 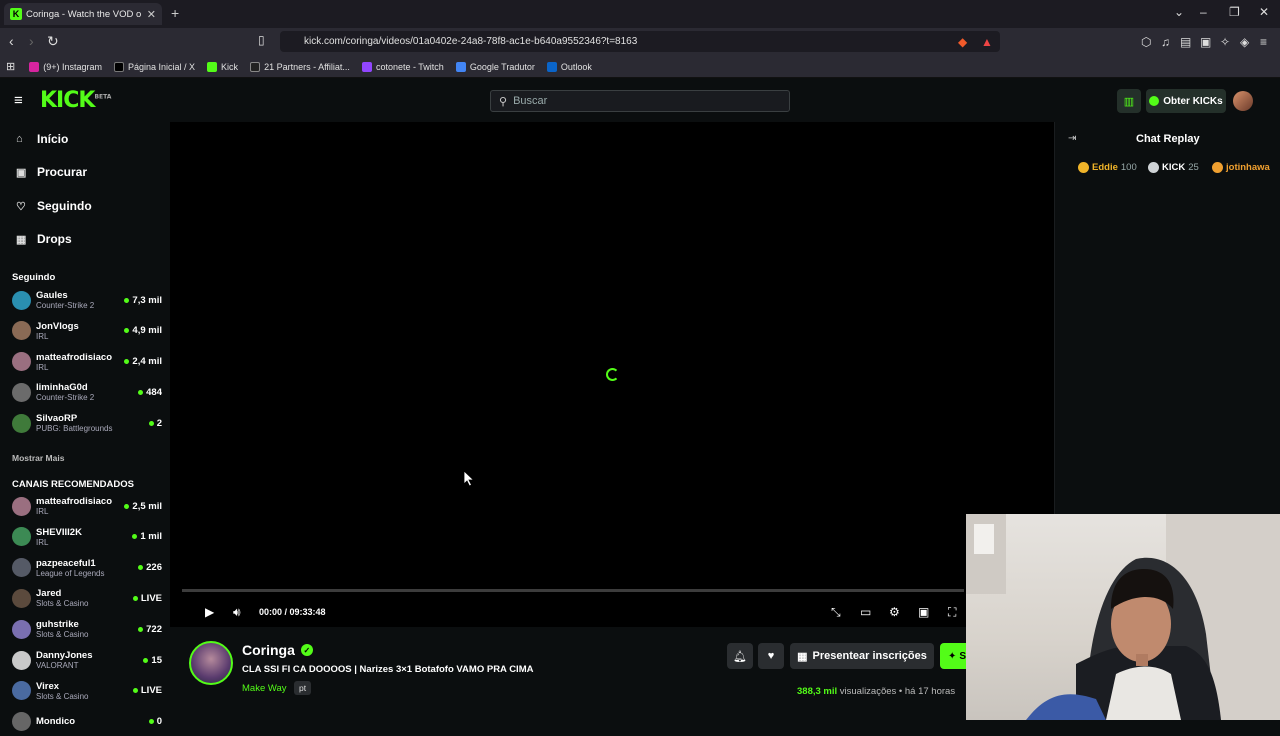 I want to click on bookmark-icon: ▯, so click(x=261, y=40).